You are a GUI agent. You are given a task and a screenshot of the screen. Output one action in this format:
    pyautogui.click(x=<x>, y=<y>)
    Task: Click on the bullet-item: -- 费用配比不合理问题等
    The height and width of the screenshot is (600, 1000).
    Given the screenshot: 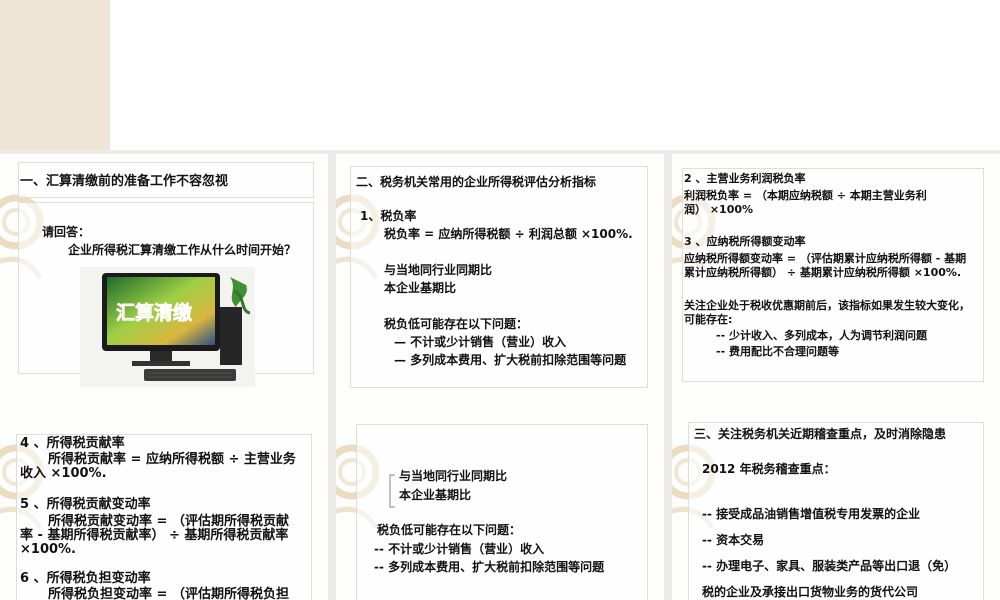 What is the action you would take?
    pyautogui.click(x=777, y=351)
    